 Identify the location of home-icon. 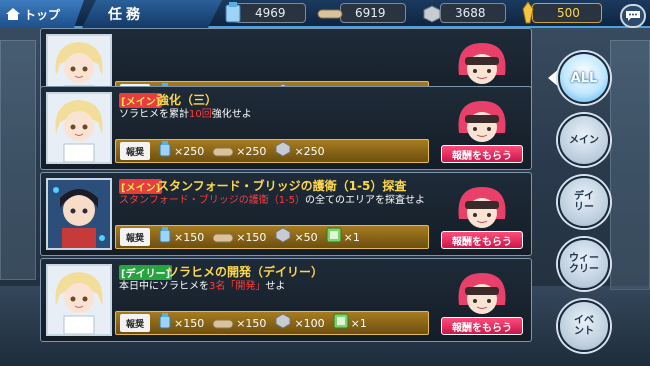
(13, 14).